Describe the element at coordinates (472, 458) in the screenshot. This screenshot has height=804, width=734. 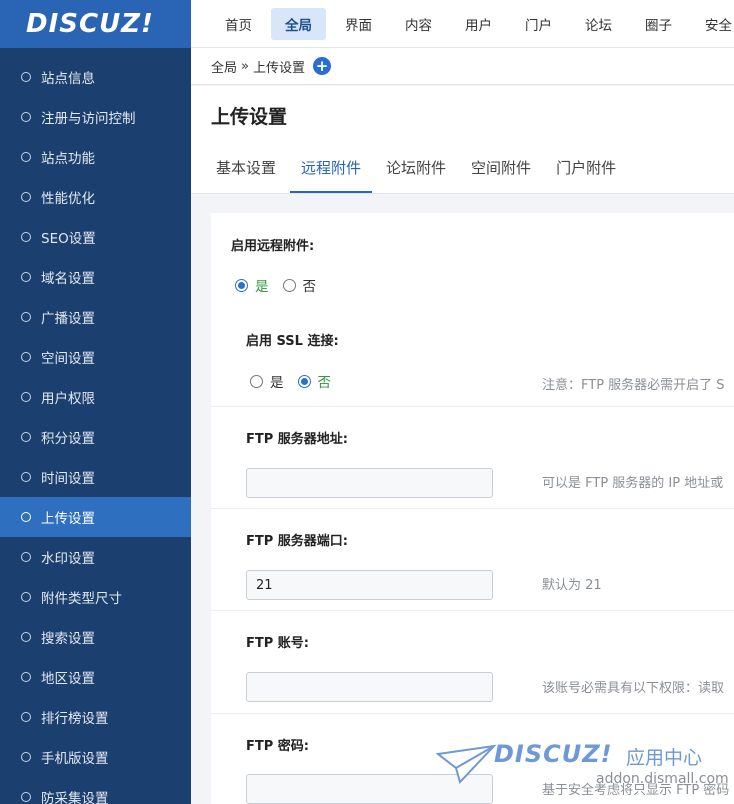
I see `row-ftp-host: FTP 服务器地址: 可以是 FTP 服务器的 IP 地址或` at that location.